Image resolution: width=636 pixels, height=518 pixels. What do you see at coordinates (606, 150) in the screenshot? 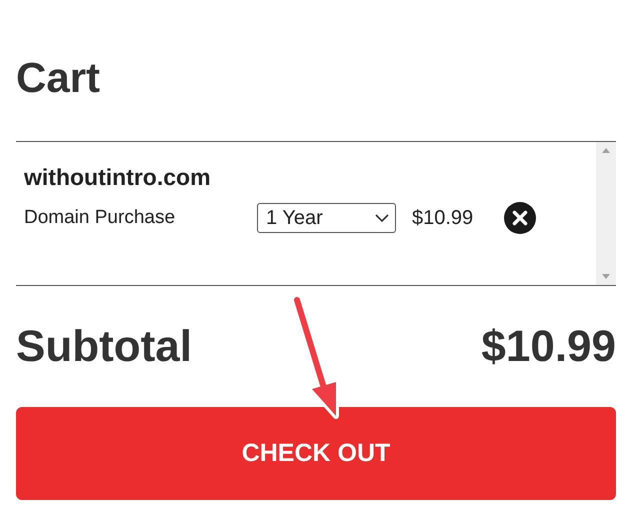
I see `scroll-up-icon` at bounding box center [606, 150].